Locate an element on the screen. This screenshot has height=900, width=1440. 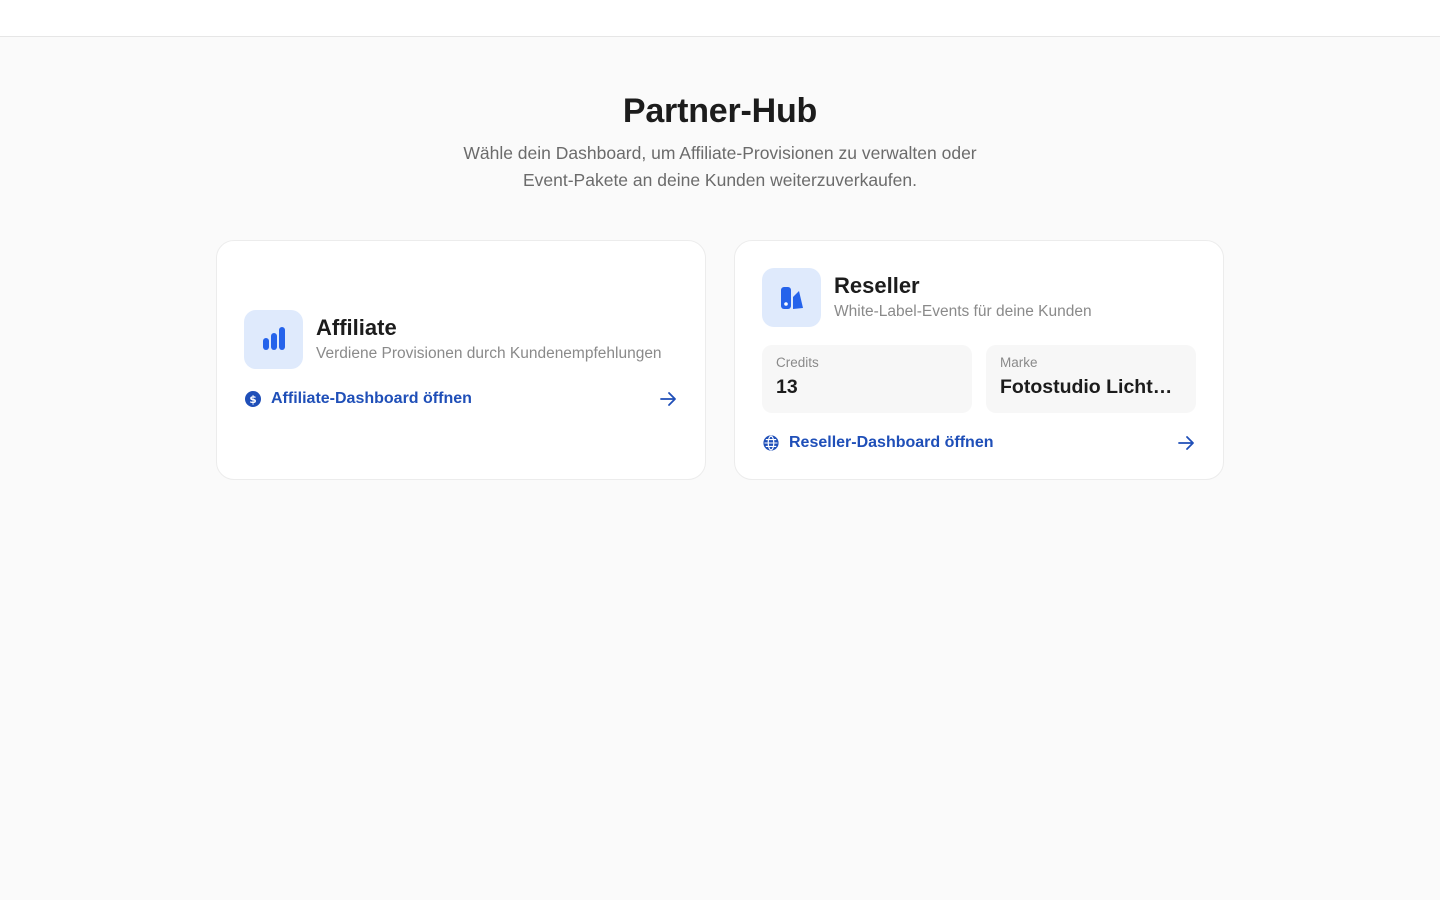
stat-value: 13 is located at coordinates (787, 387).